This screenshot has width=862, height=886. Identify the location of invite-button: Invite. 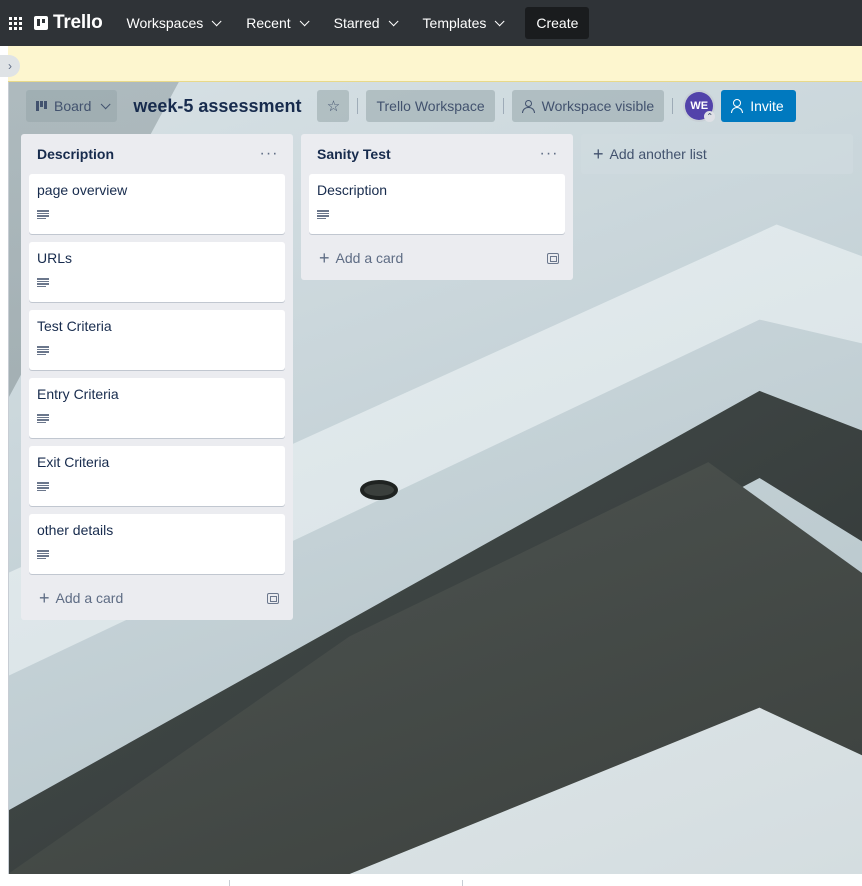
(758, 106).